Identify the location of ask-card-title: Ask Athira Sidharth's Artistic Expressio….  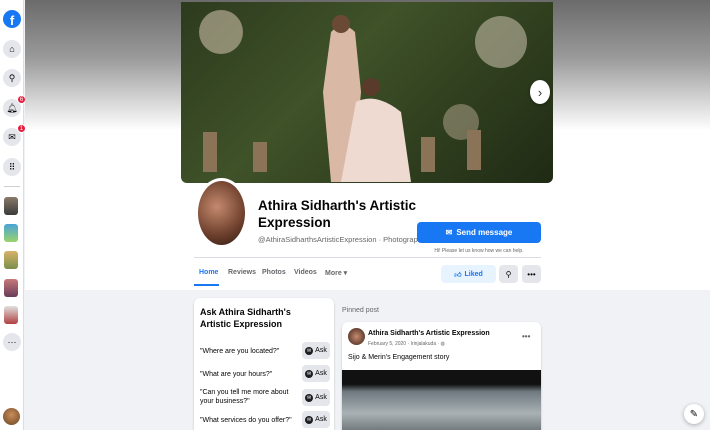
(245, 318).